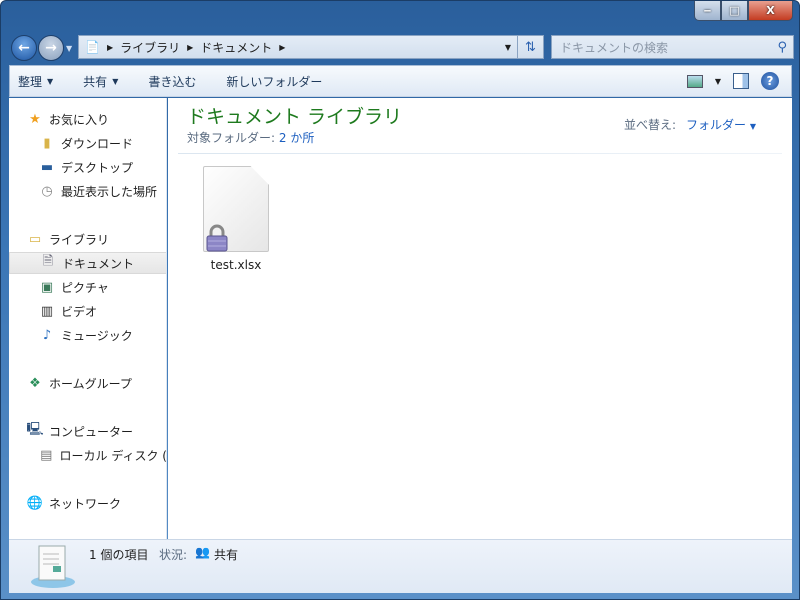 This screenshot has height=600, width=800. Describe the element at coordinates (770, 11) in the screenshot. I see `close-button: X` at that location.